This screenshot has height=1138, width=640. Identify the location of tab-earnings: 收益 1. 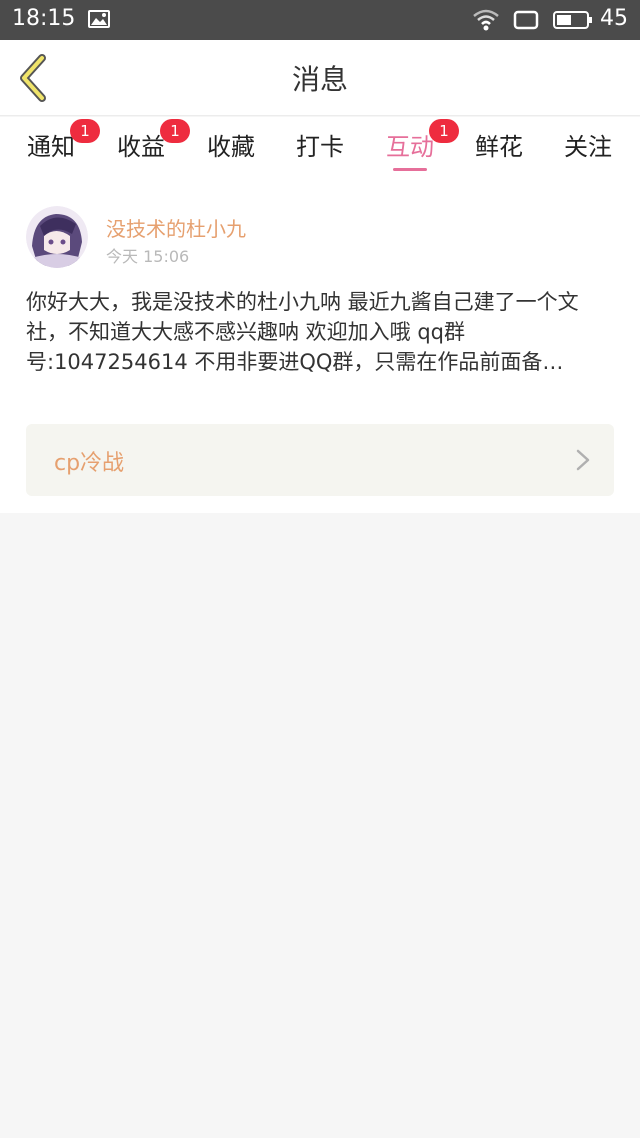
(148, 149).